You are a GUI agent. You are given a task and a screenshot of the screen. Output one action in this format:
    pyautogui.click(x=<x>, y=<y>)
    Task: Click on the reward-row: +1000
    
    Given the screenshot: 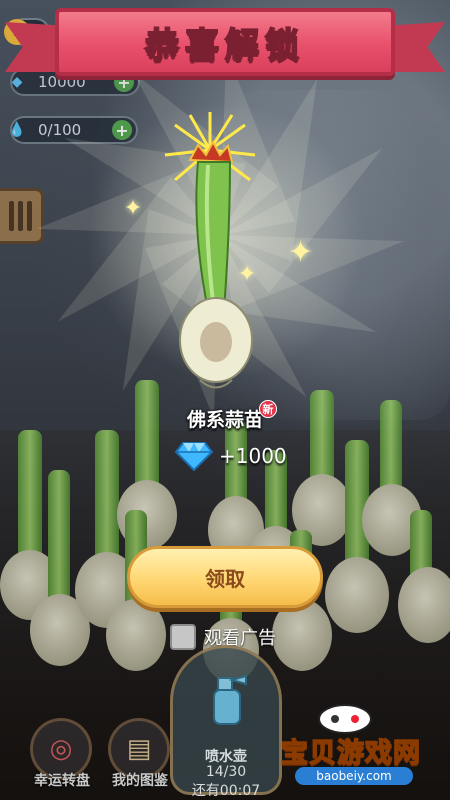 What is the action you would take?
    pyautogui.click(x=231, y=456)
    